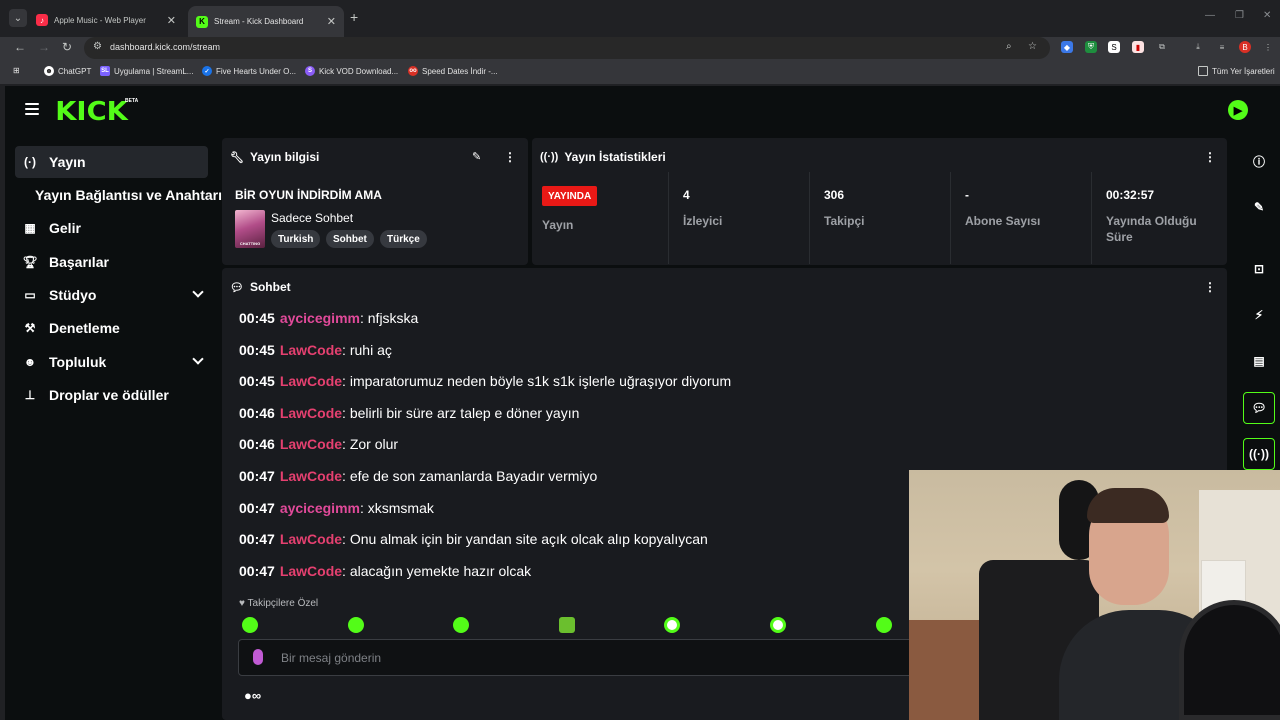  What do you see at coordinates (1094, 595) in the screenshot?
I see `webcam-overlay` at bounding box center [1094, 595].